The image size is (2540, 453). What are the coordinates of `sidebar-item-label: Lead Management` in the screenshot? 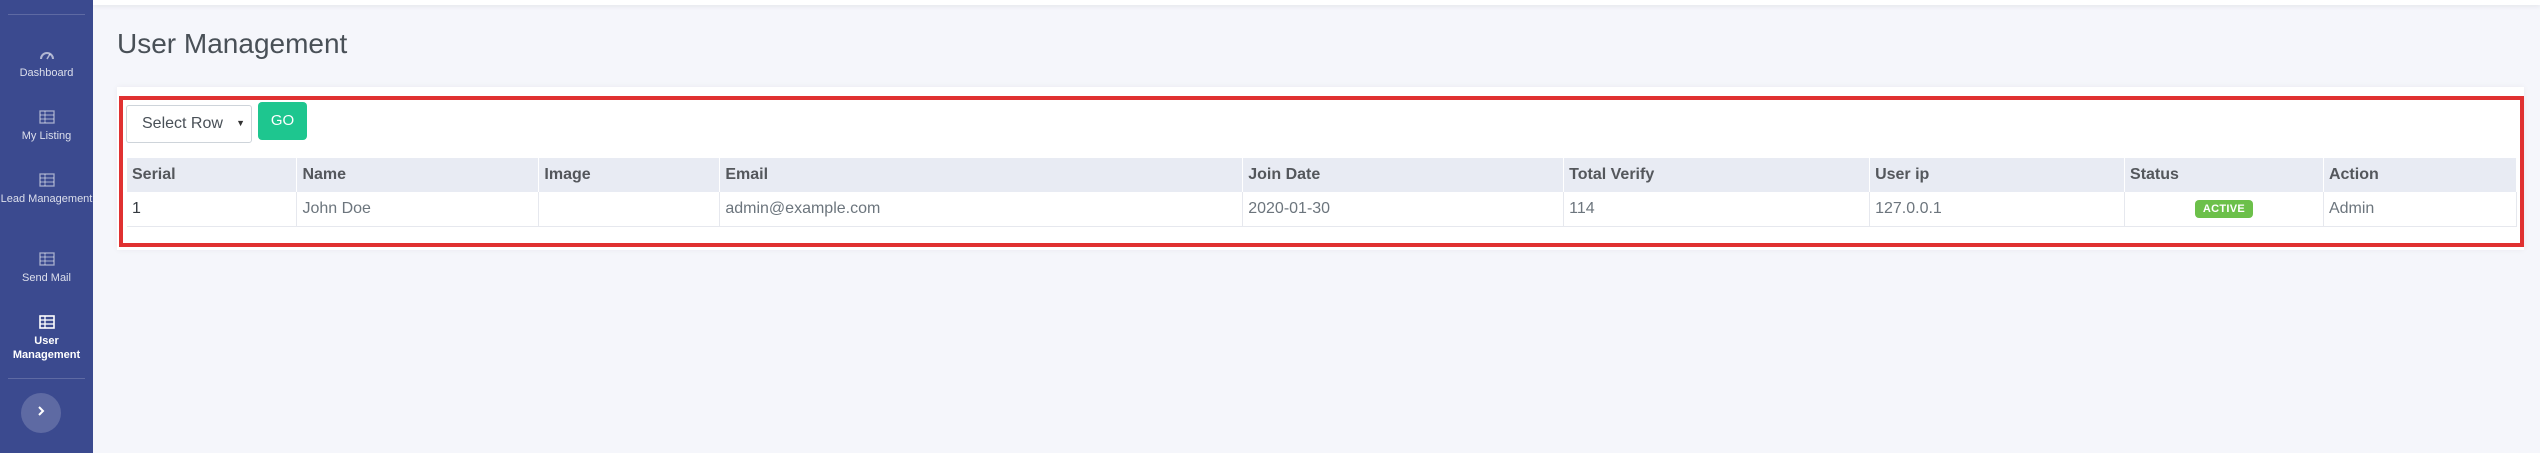 It's located at (46, 199).